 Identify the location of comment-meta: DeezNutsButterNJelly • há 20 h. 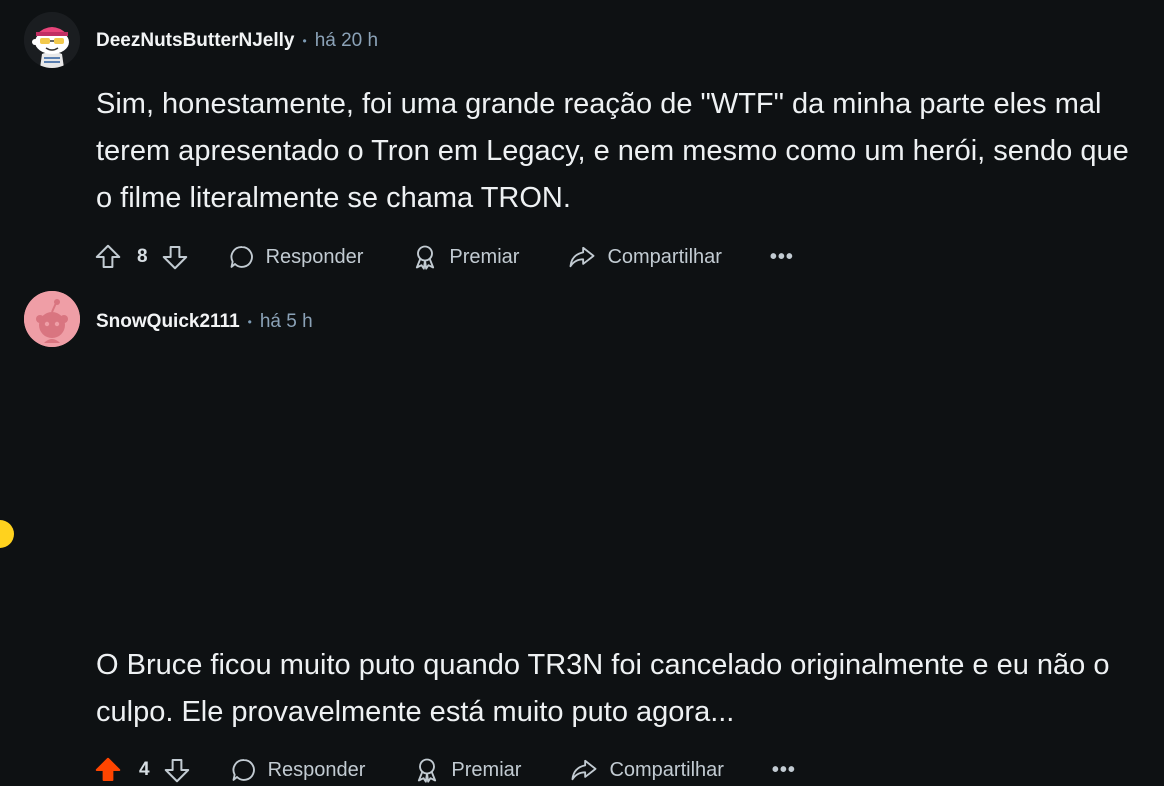
(237, 41).